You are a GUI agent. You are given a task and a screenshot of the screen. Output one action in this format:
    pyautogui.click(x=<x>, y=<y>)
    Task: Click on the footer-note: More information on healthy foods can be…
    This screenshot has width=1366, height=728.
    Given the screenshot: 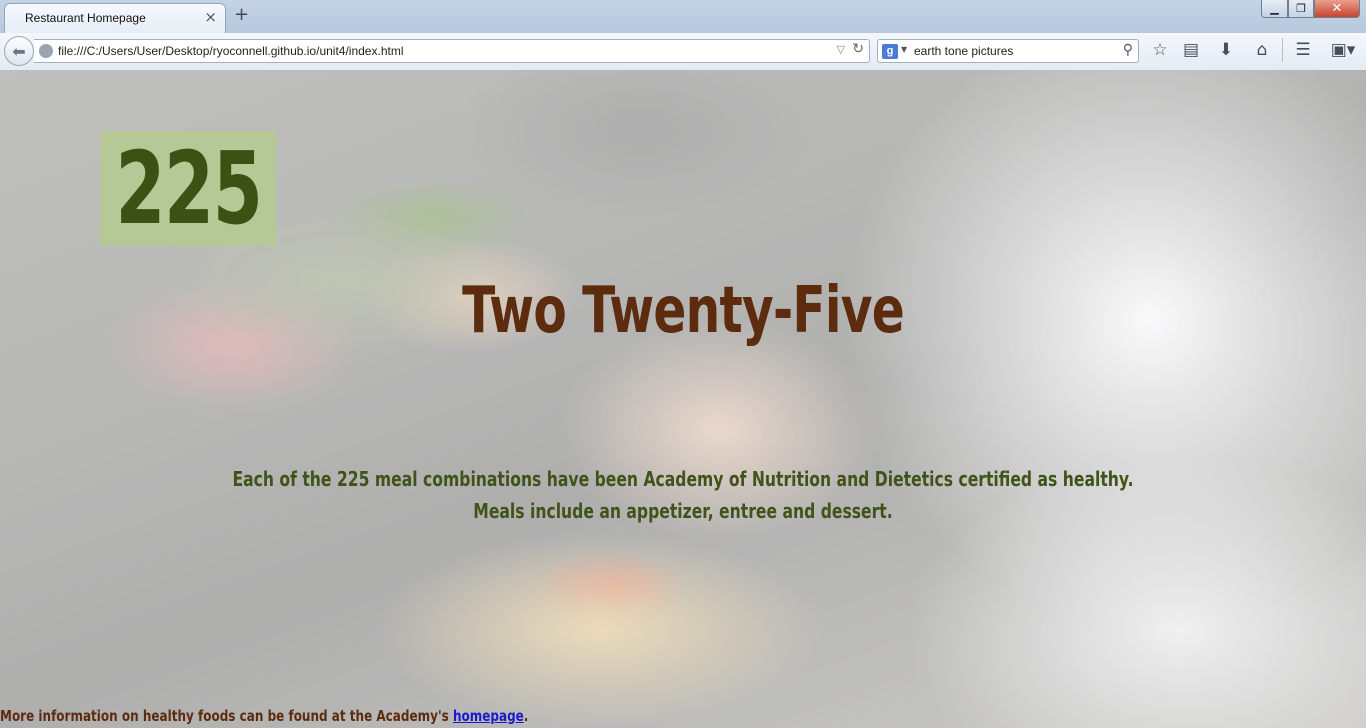 What is the action you would take?
    pyautogui.click(x=264, y=716)
    